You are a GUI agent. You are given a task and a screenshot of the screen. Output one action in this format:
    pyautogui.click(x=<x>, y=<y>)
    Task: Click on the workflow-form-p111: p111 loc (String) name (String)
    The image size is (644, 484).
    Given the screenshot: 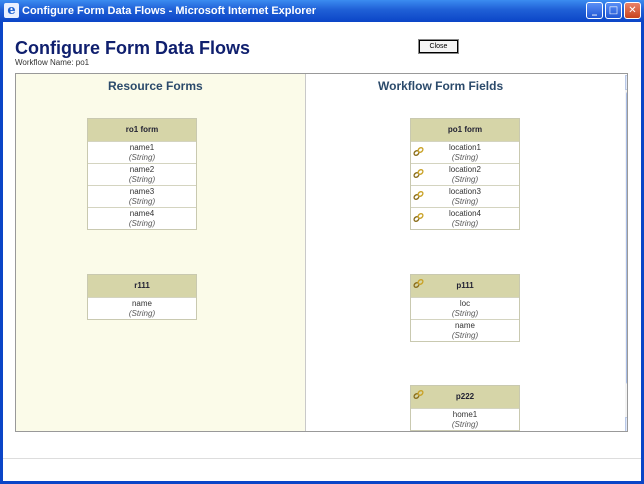 What is the action you would take?
    pyautogui.click(x=465, y=308)
    